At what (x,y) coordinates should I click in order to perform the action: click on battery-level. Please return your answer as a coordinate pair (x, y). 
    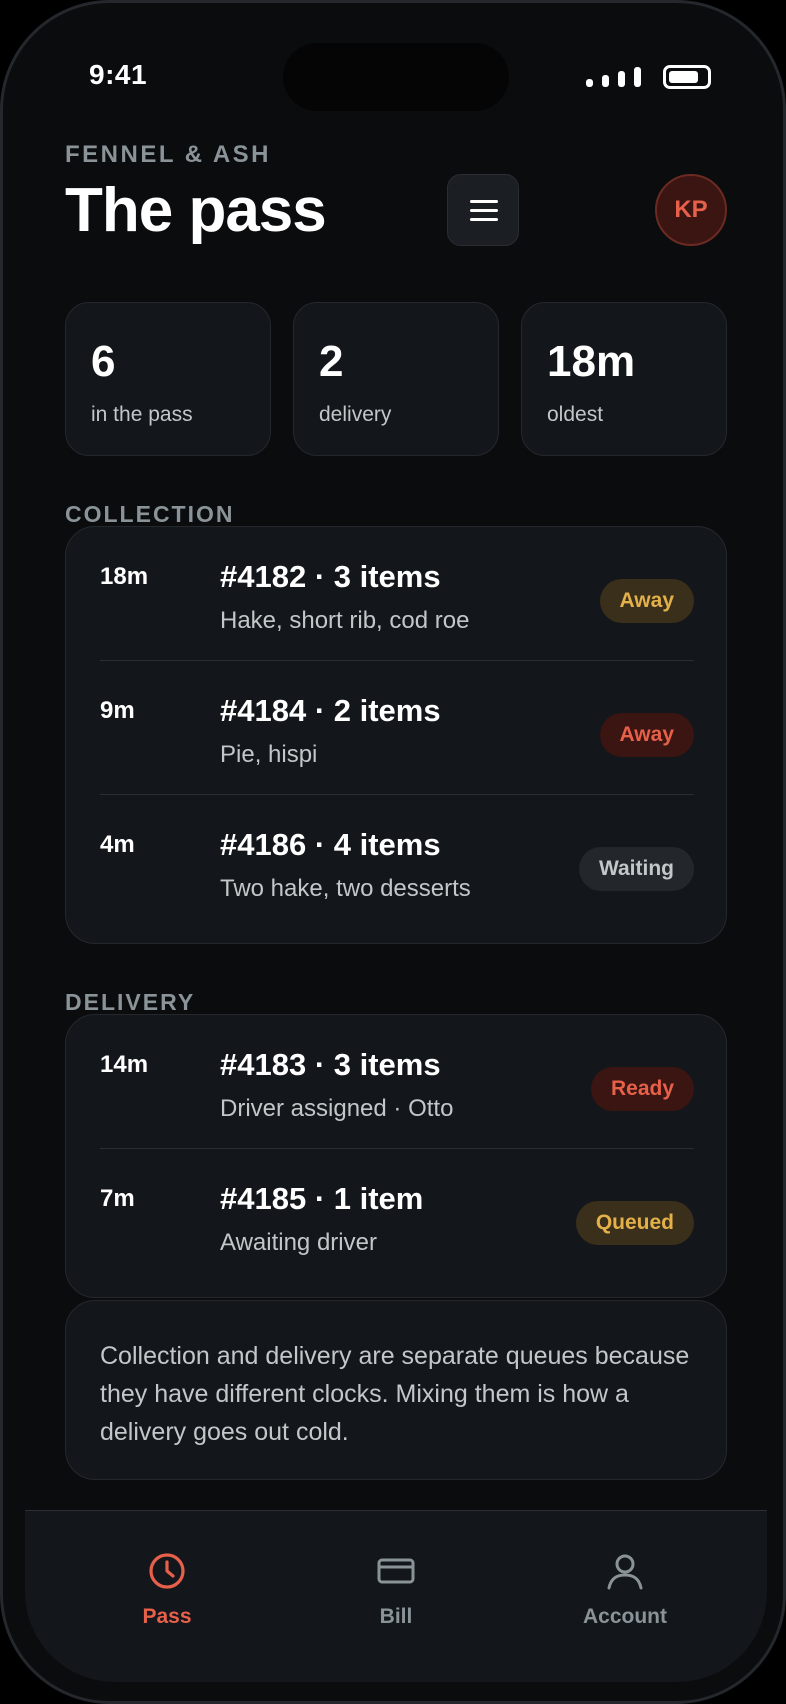
    Looking at the image, I should click on (683, 77).